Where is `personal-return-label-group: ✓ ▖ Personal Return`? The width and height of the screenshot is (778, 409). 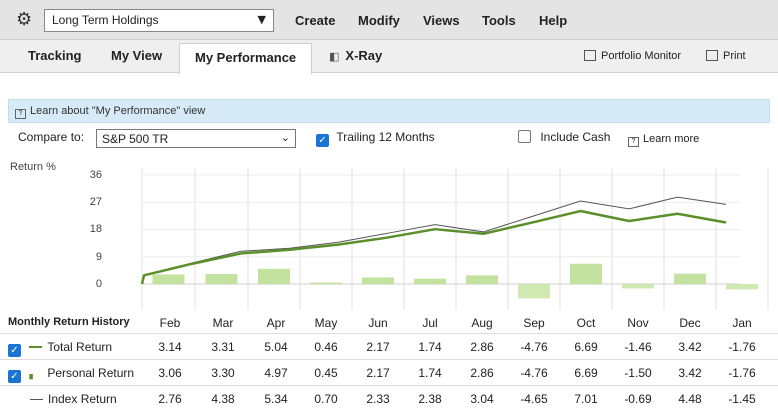
personal-return-label-group: ✓ ▖ Personal Return is located at coordinates (71, 374).